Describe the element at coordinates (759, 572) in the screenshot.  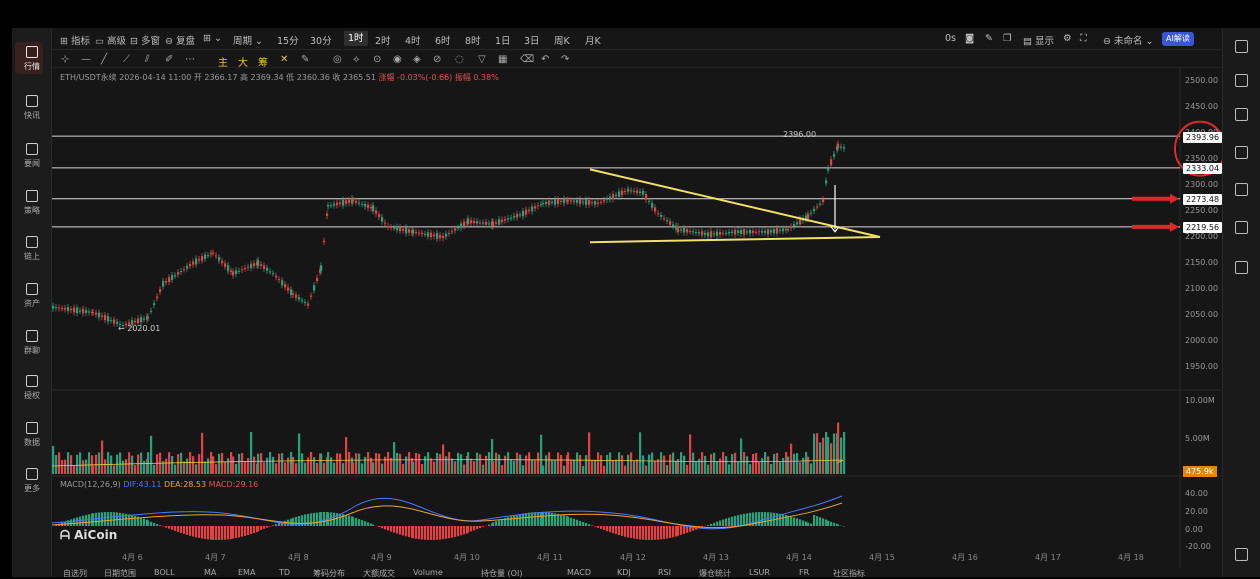
I see `indicator-tab: LSUR` at that location.